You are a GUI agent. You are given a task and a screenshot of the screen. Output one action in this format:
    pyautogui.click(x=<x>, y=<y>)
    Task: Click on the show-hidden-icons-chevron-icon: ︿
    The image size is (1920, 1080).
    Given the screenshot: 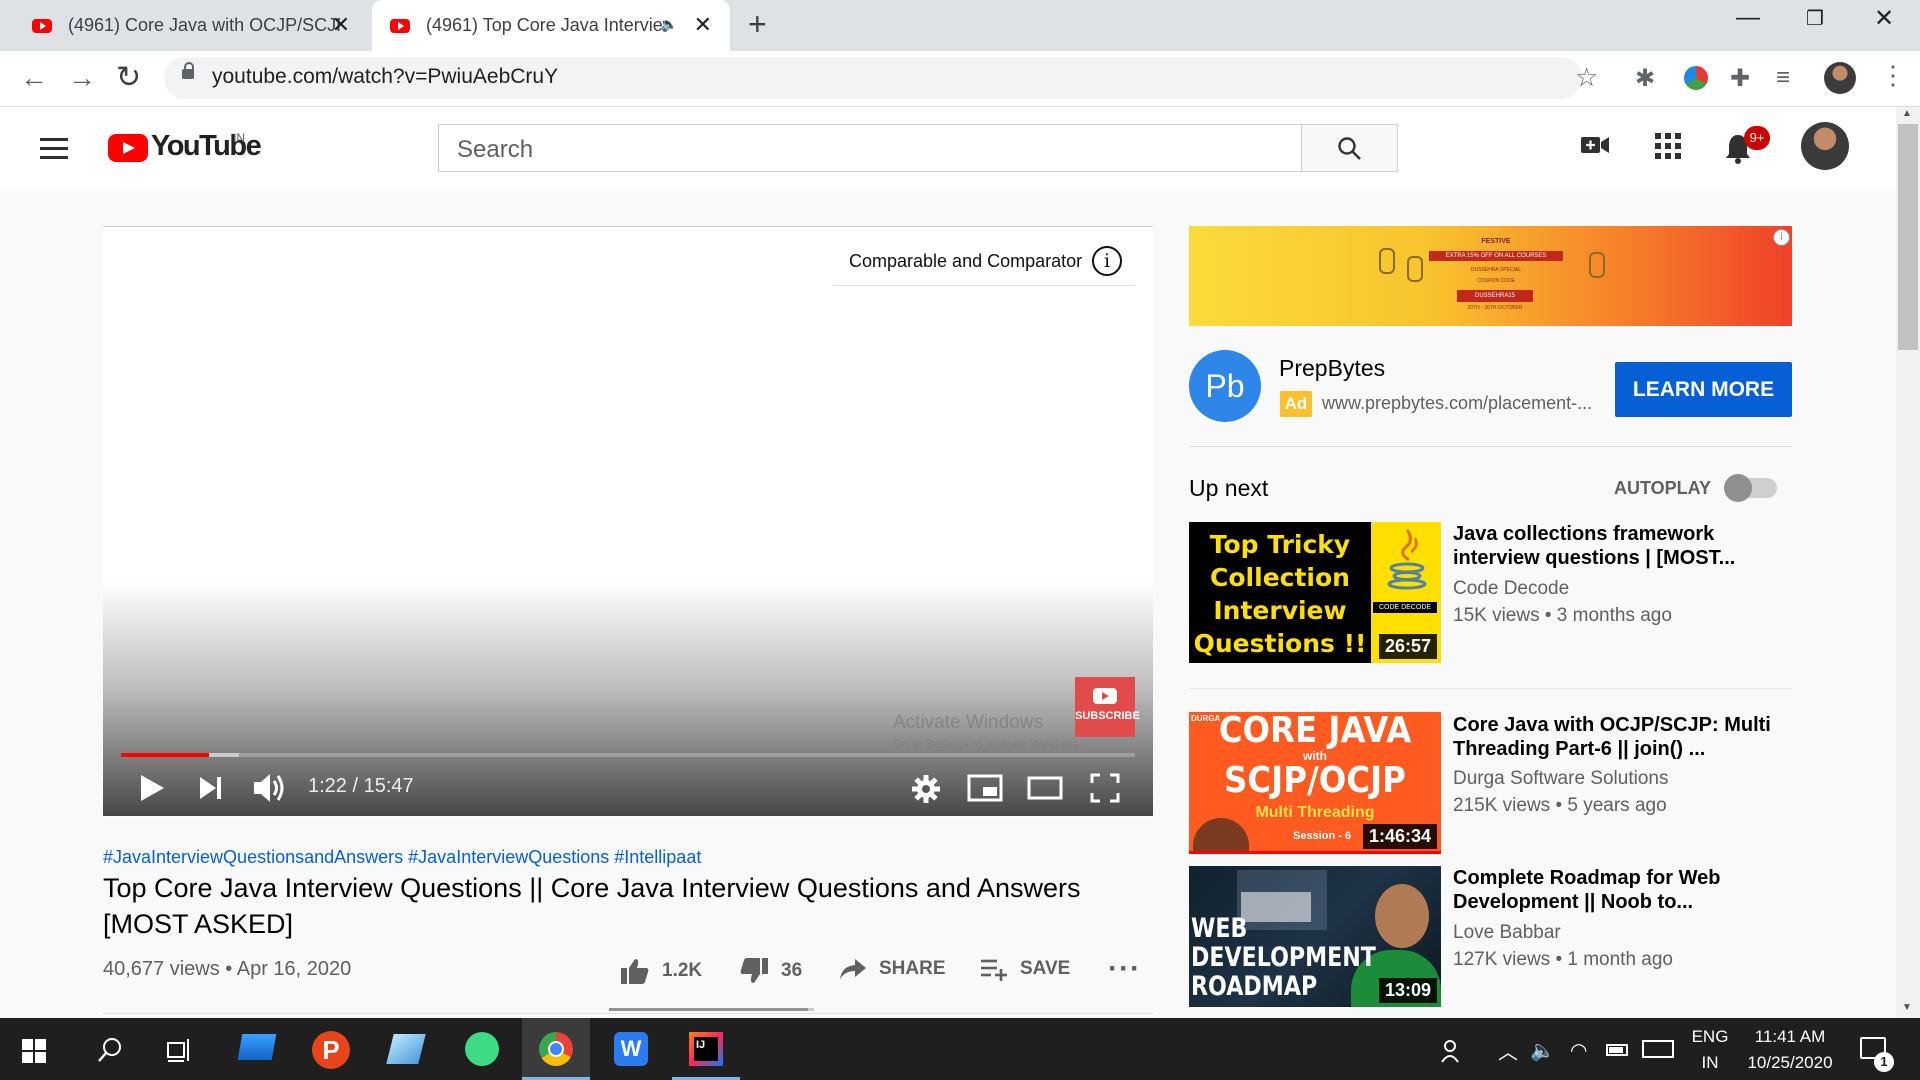 What is the action you would take?
    pyautogui.click(x=1508, y=1050)
    